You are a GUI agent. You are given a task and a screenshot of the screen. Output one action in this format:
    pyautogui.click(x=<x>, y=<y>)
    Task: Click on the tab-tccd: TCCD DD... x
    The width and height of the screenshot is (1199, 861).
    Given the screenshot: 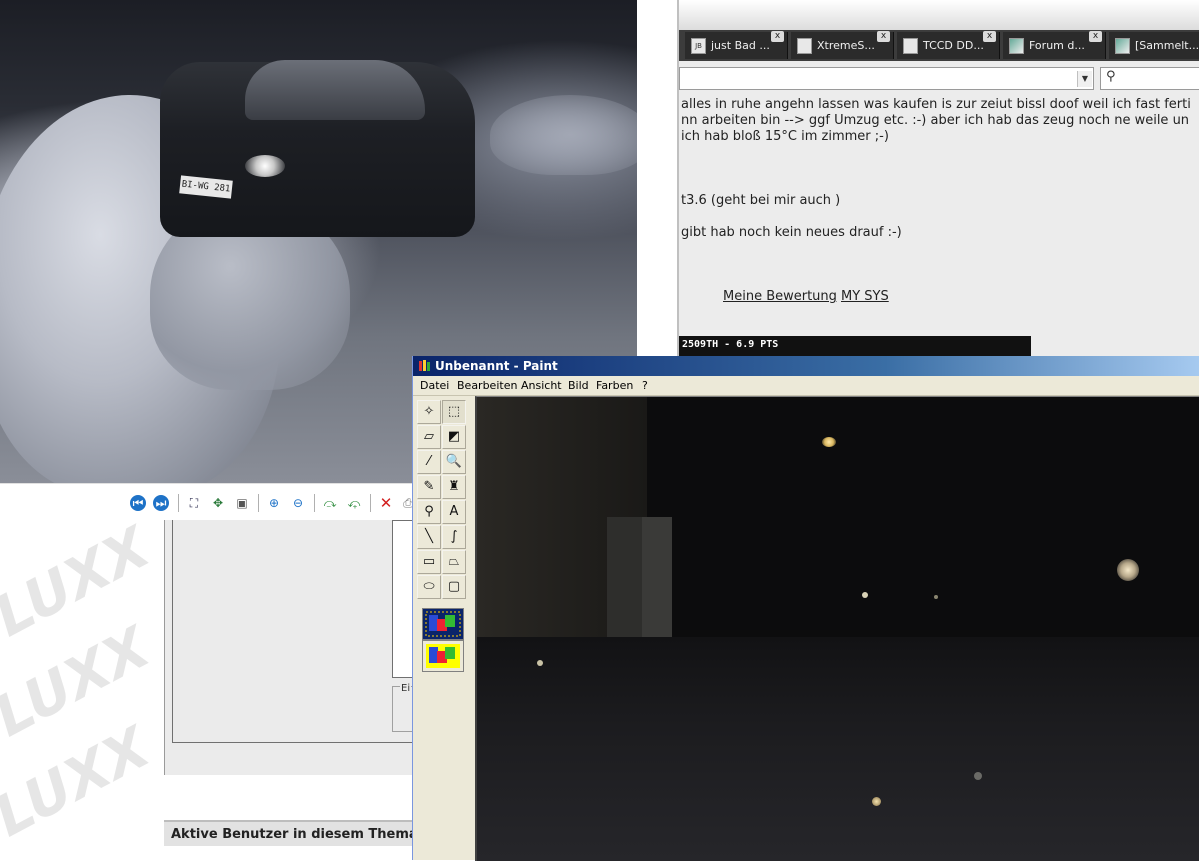 What is the action you would take?
    pyautogui.click(x=948, y=45)
    